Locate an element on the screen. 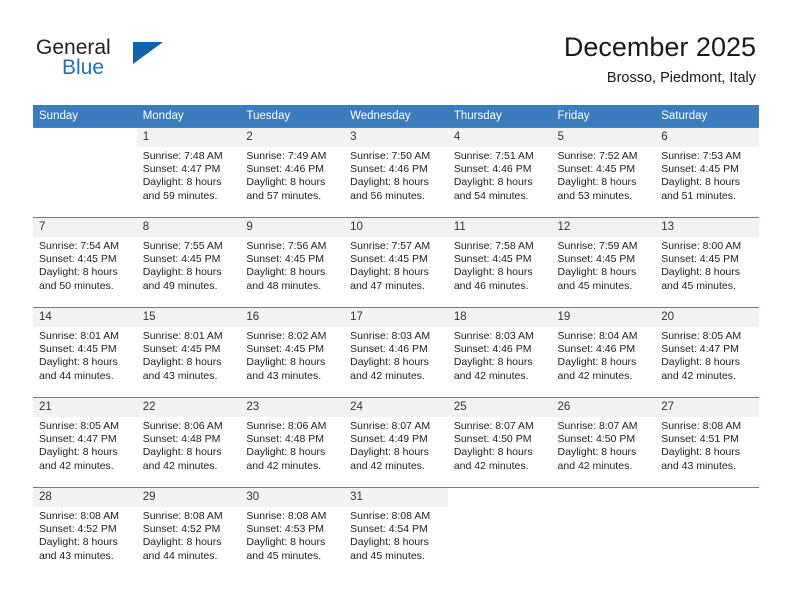 This screenshot has height=612, width=792. day-sunrise-text: Sunrise: 8:02 AM is located at coordinates (286, 336).